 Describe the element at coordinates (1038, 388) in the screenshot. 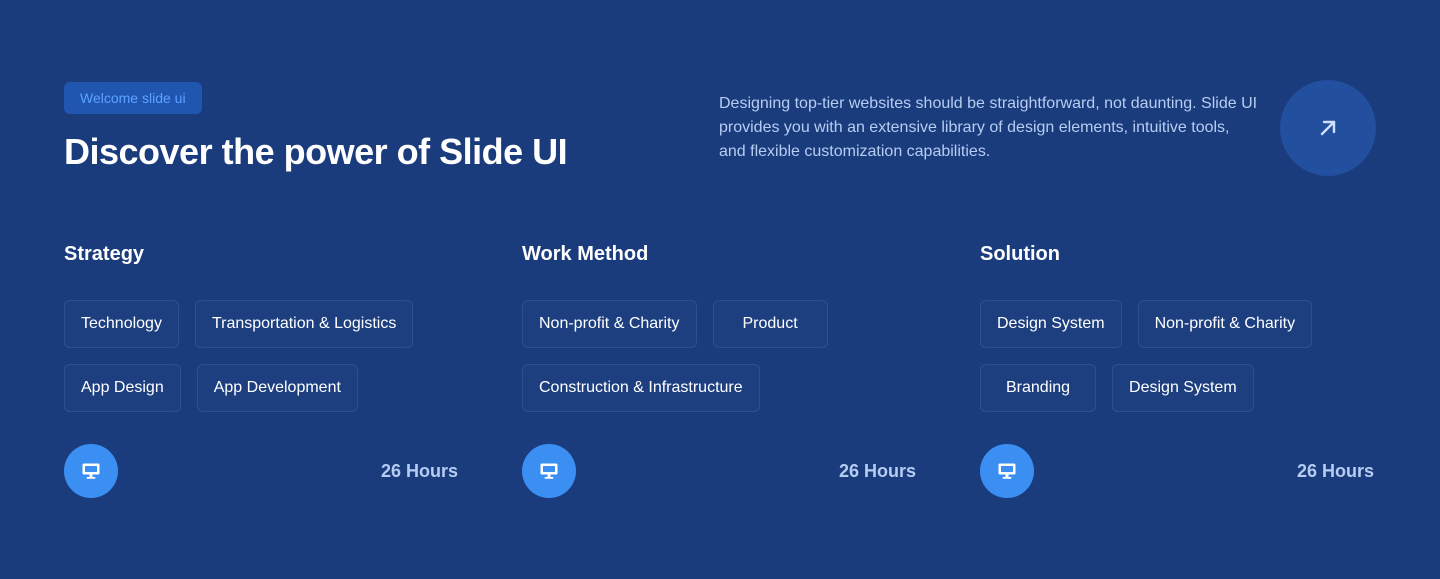

I see `tag-chip: Branding` at that location.